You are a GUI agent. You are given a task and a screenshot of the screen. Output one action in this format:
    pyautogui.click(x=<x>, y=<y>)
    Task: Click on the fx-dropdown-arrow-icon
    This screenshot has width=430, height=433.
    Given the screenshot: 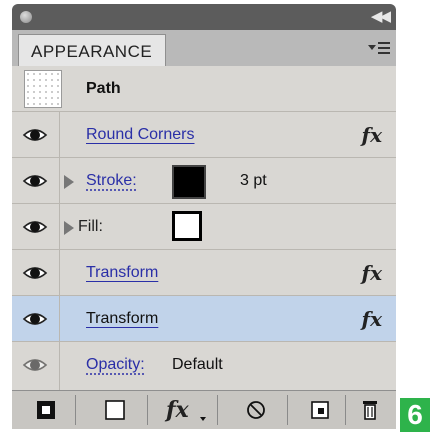 What is the action you would take?
    pyautogui.click(x=186, y=410)
    